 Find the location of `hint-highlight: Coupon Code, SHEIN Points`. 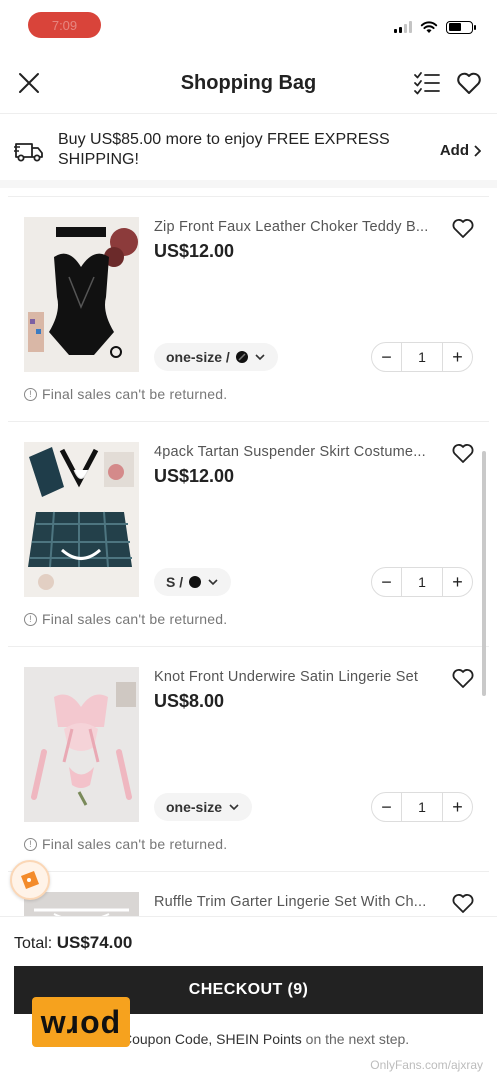

hint-highlight: Coupon Code, SHEIN Points is located at coordinates (212, 1039).